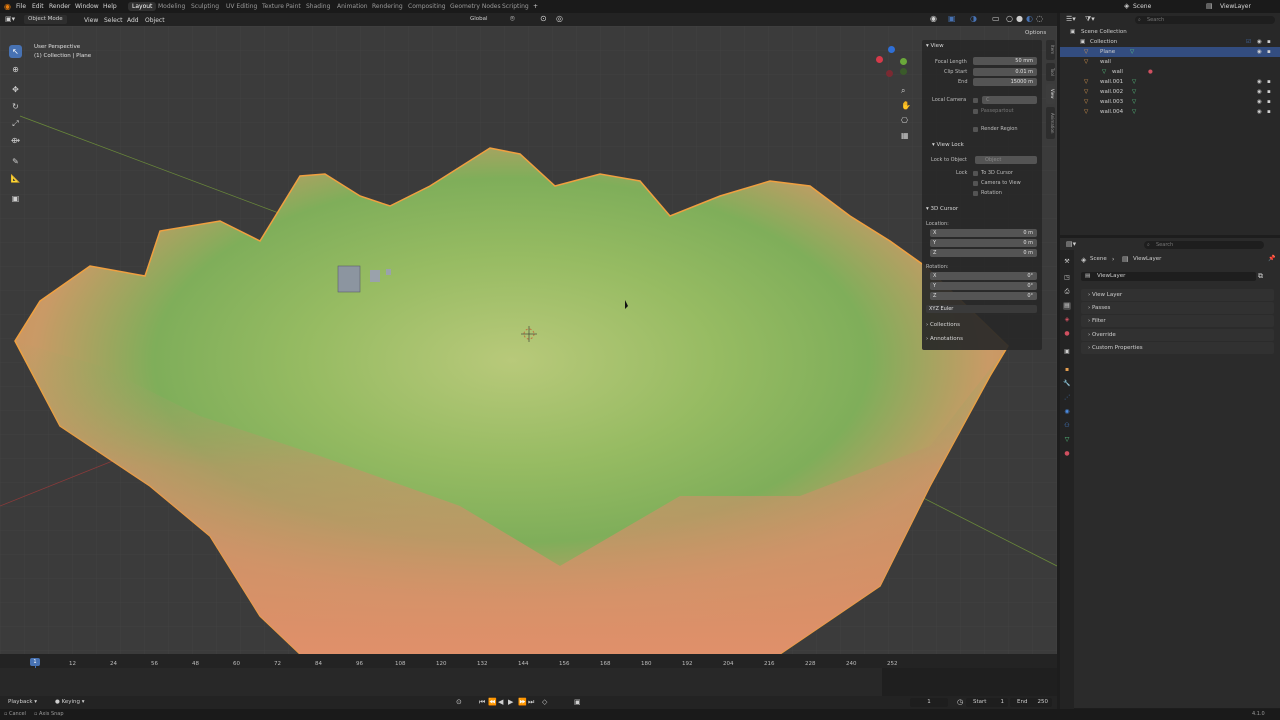 This screenshot has width=1280, height=720. I want to click on playback-menu: Playback ▾, so click(22, 702).